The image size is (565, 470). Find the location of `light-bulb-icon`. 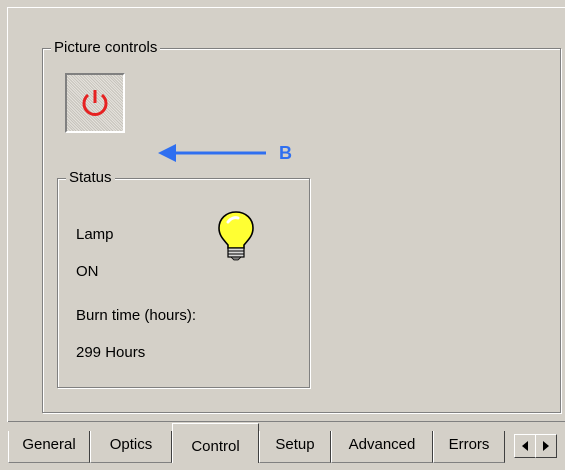

light-bulb-icon is located at coordinates (236, 236).